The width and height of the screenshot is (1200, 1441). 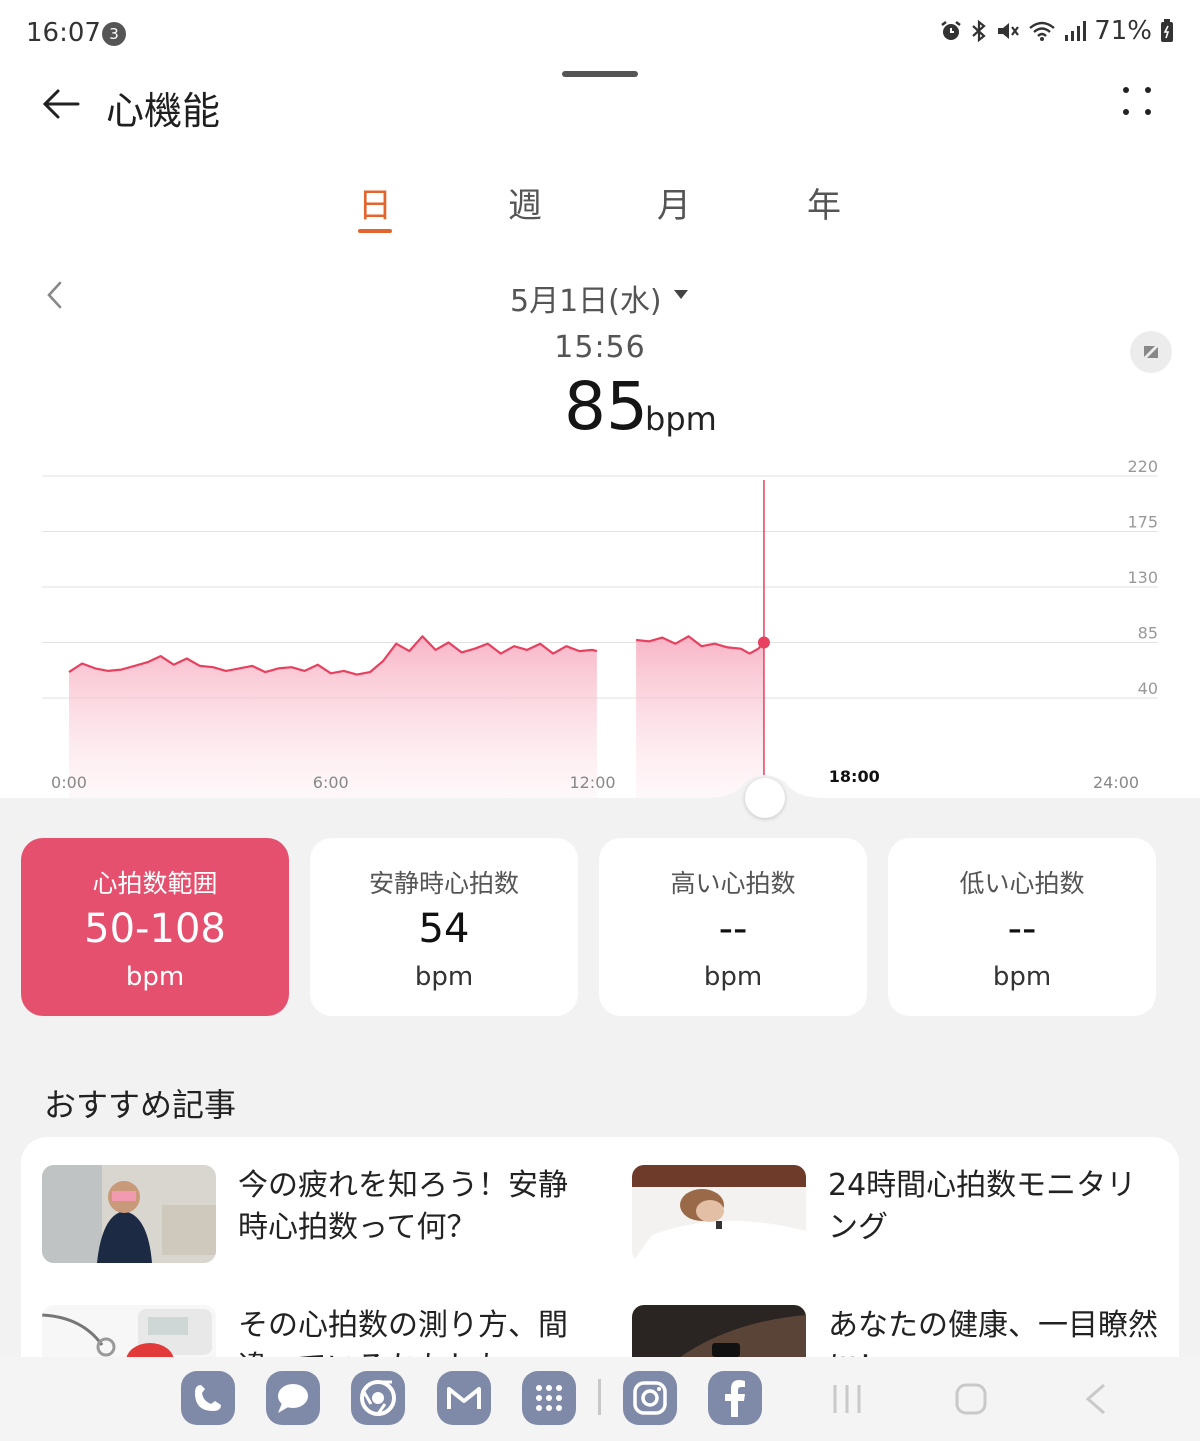 I want to click on status-icons: 71%, so click(x=1057, y=31).